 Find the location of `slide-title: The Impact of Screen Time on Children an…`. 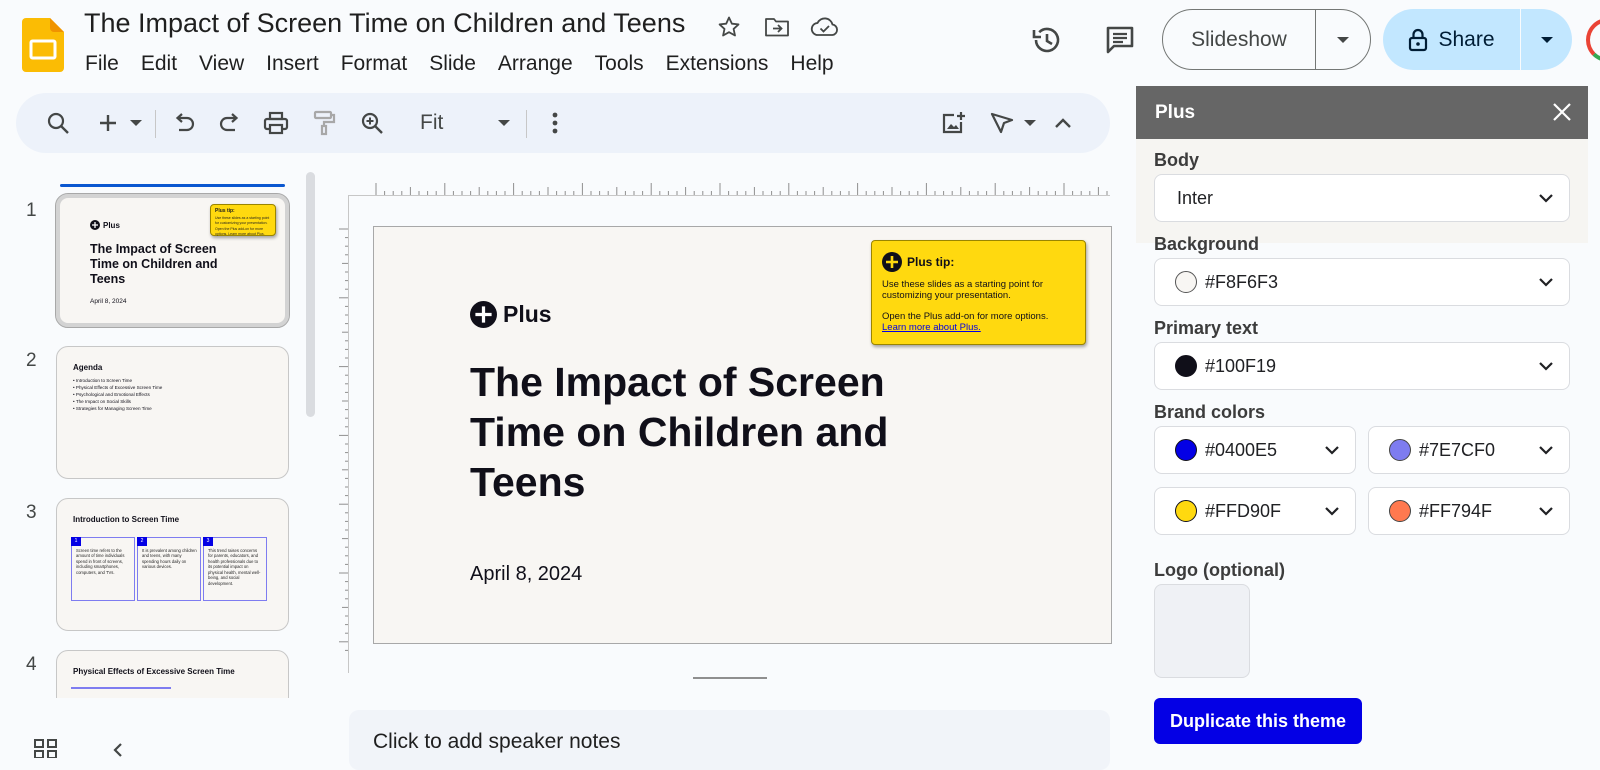

slide-title: The Impact of Screen Time on Children an… is located at coordinates (679, 432).